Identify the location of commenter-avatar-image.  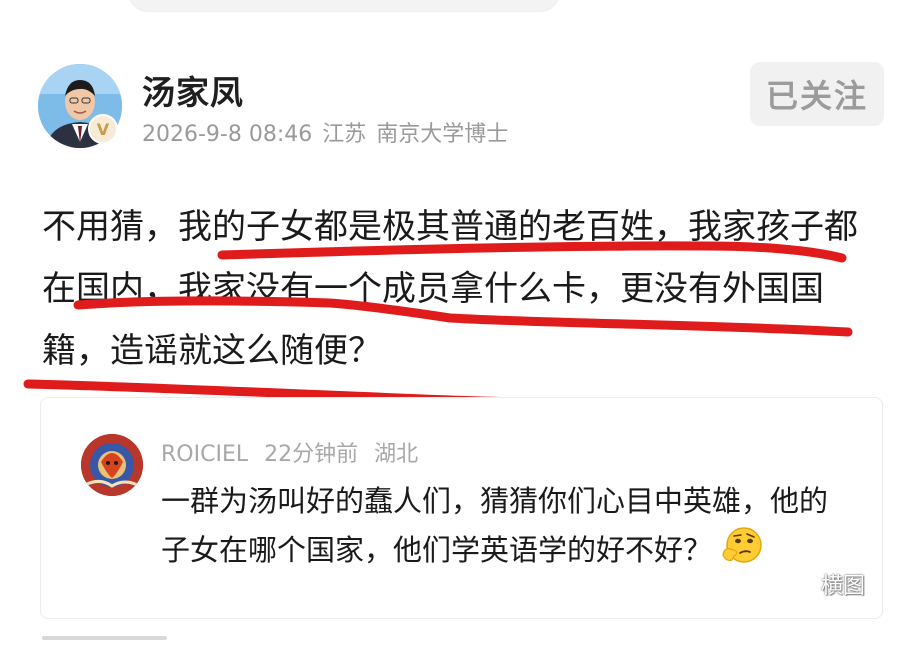
(112, 465).